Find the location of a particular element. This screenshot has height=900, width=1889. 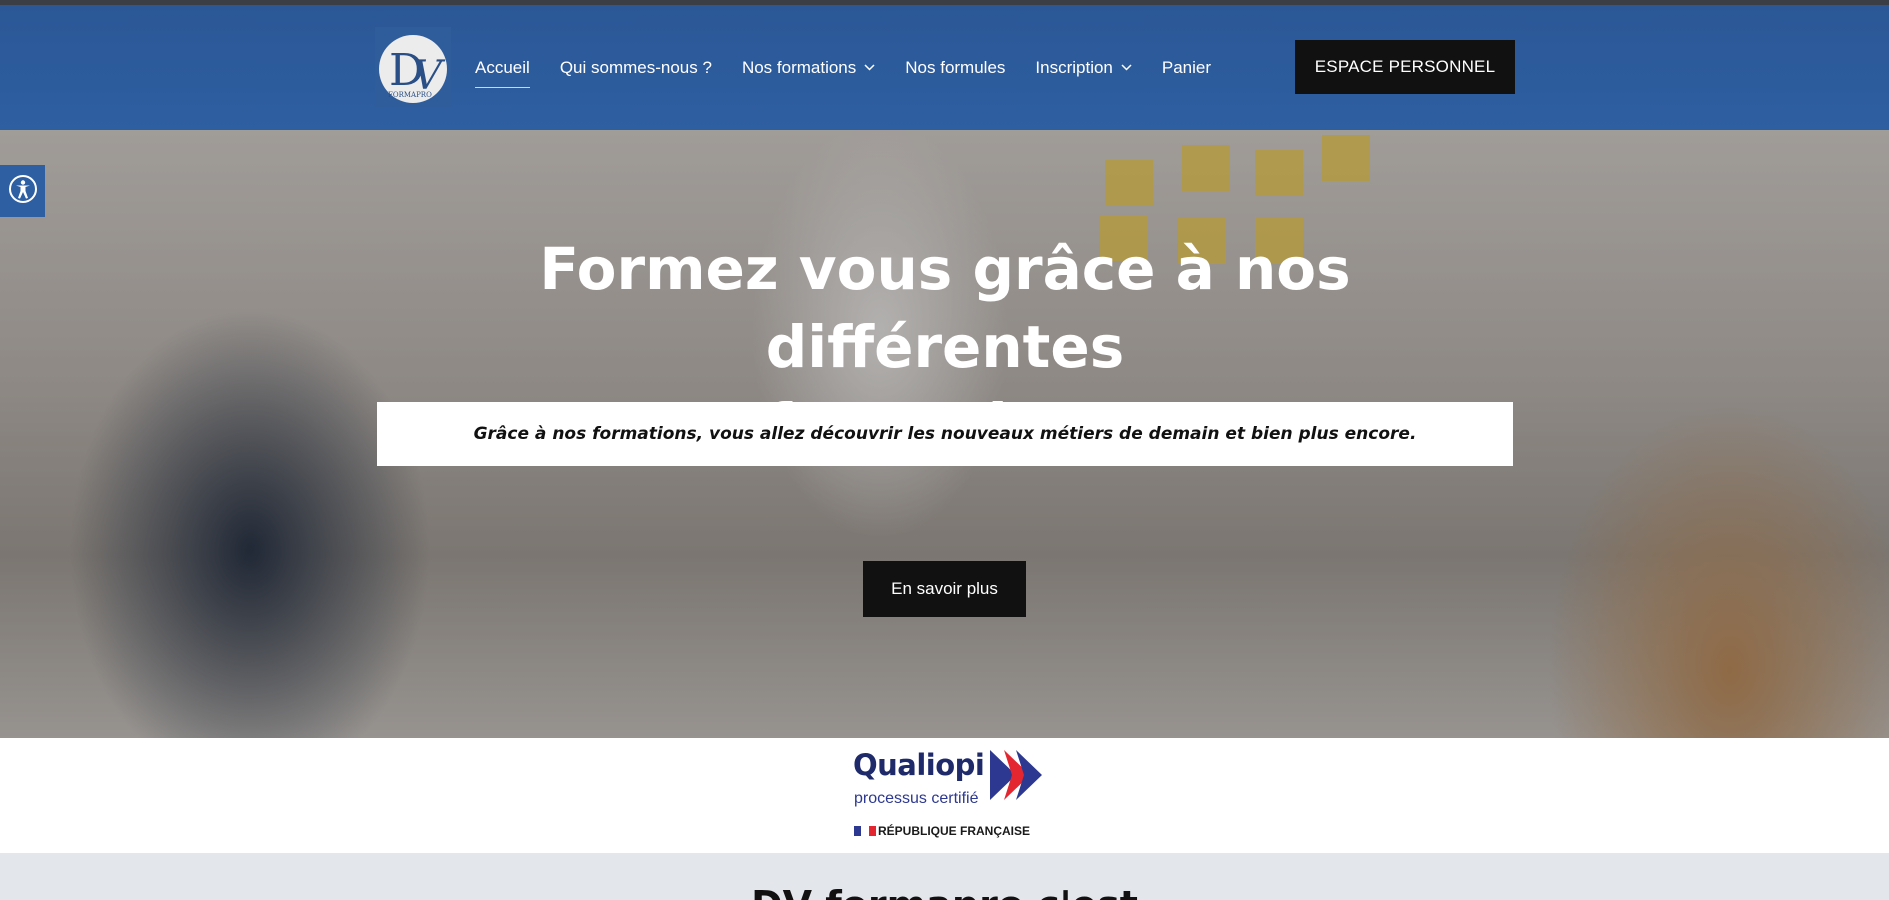

nav-panier: Panier is located at coordinates (1186, 68).